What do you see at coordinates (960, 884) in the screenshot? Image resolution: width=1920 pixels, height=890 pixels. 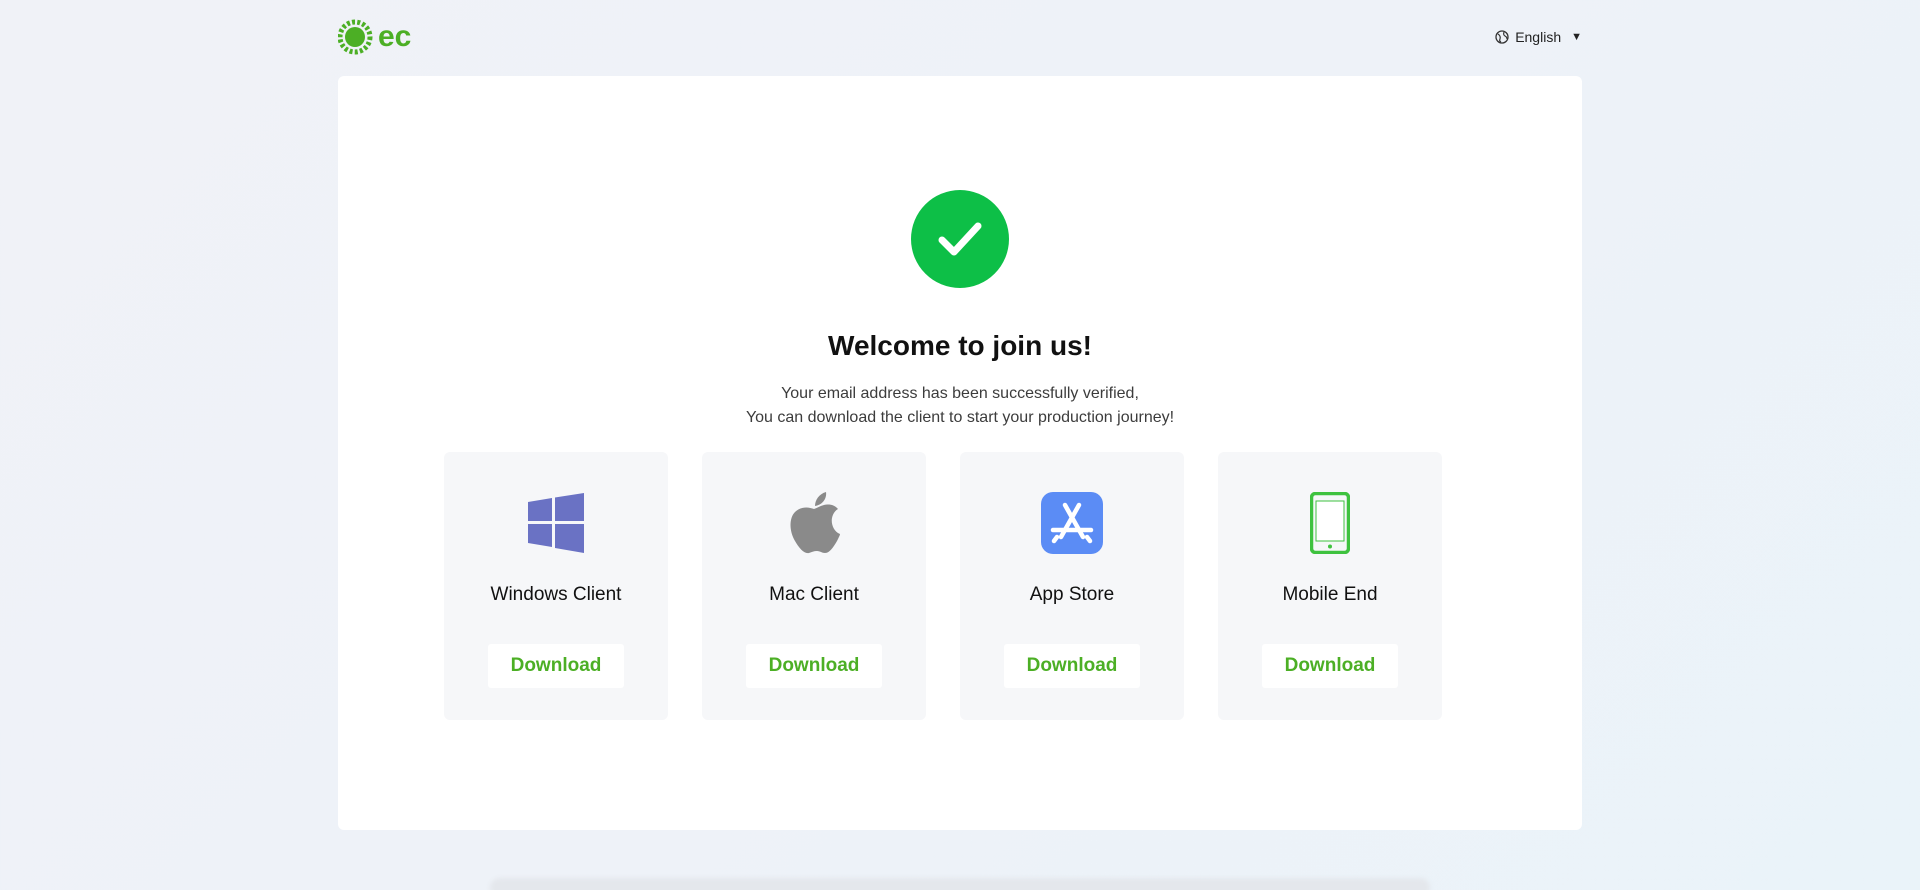 I see `bottom-shadow` at bounding box center [960, 884].